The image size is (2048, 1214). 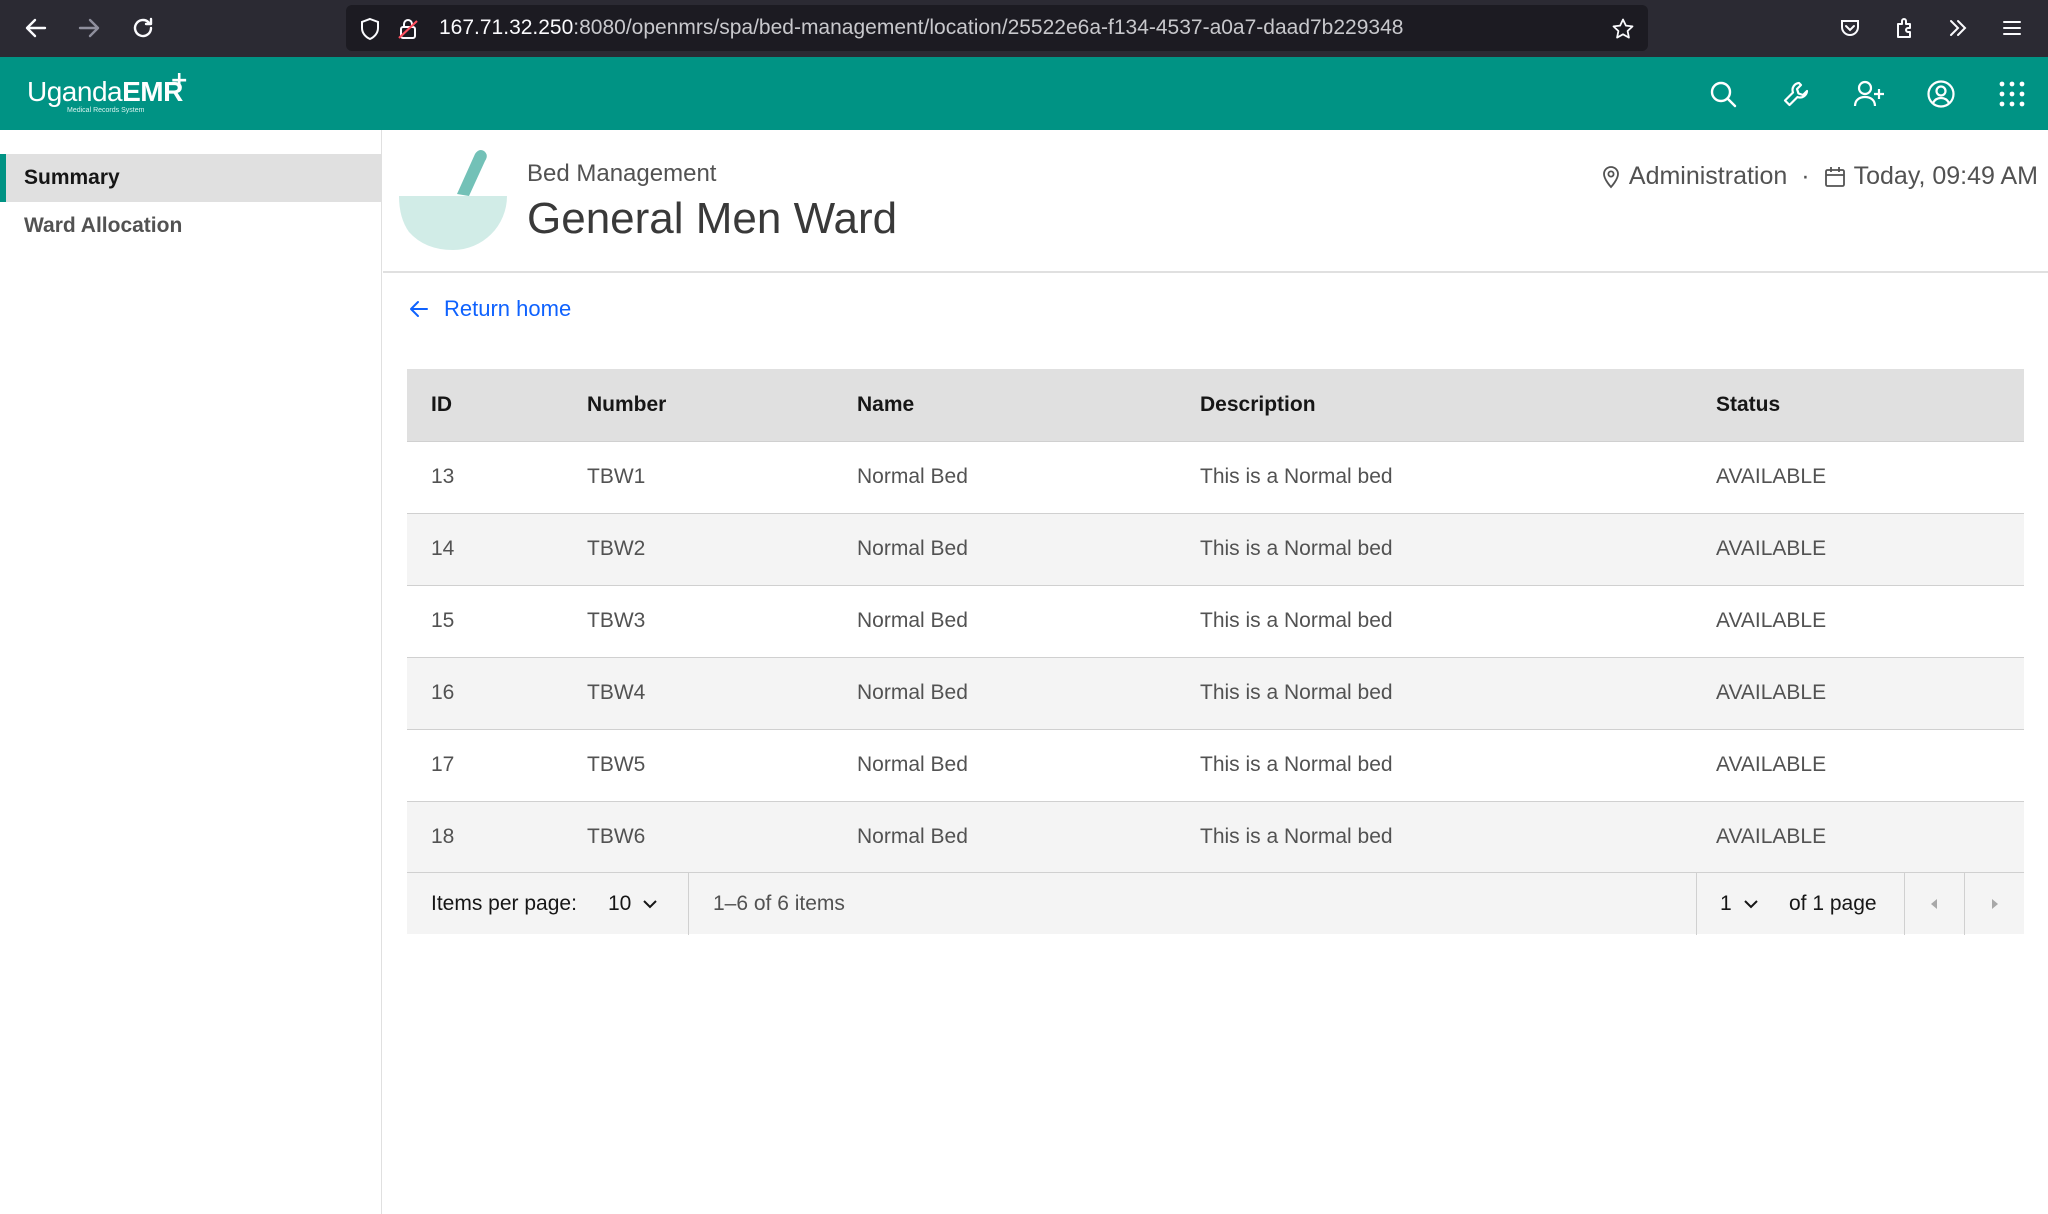 What do you see at coordinates (408, 29) in the screenshot?
I see `insecure-lock-icon` at bounding box center [408, 29].